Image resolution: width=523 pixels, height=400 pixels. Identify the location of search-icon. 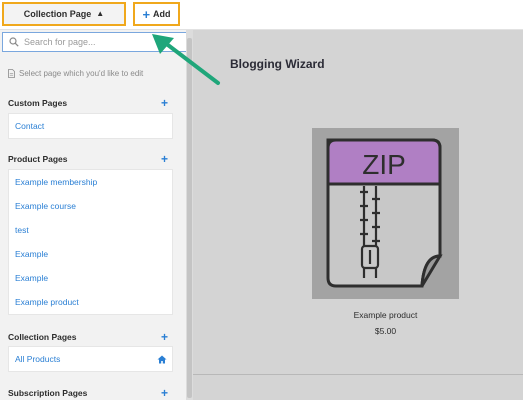
(14, 42).